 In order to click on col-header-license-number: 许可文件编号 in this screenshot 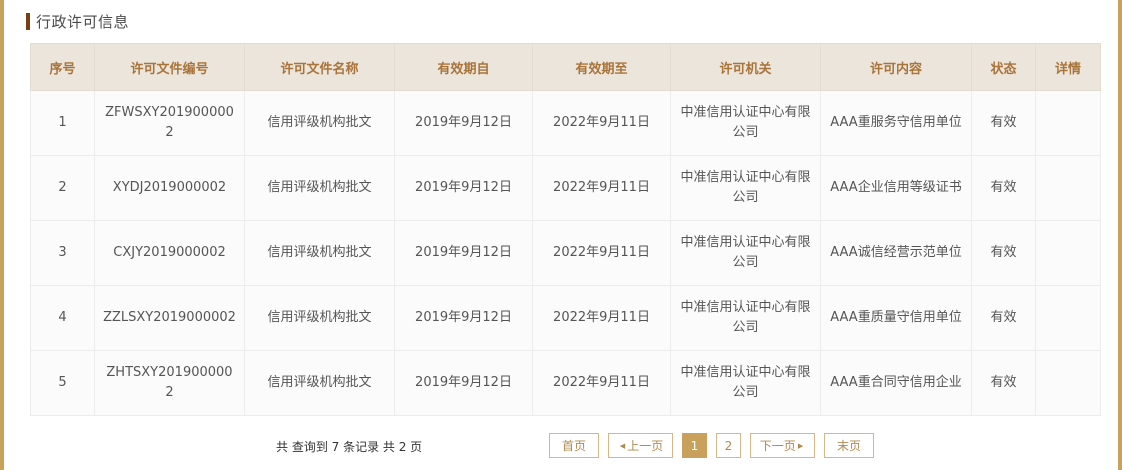, I will do `click(169, 67)`.